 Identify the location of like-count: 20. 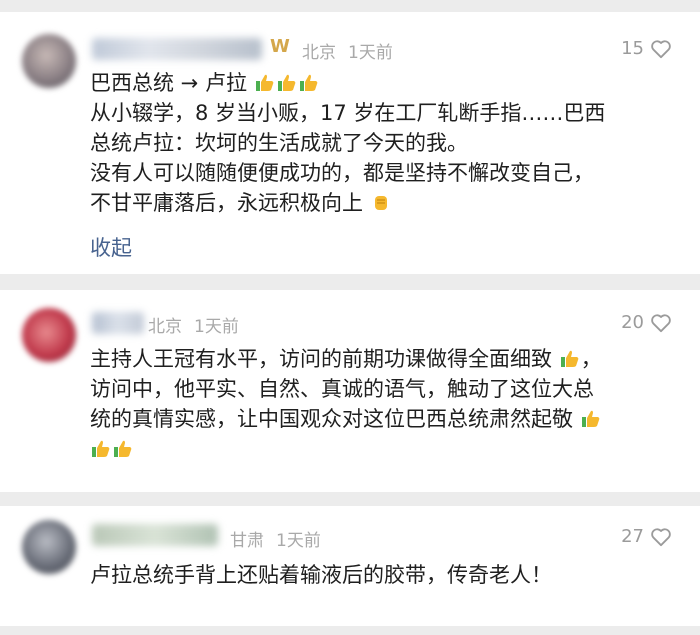
(632, 322).